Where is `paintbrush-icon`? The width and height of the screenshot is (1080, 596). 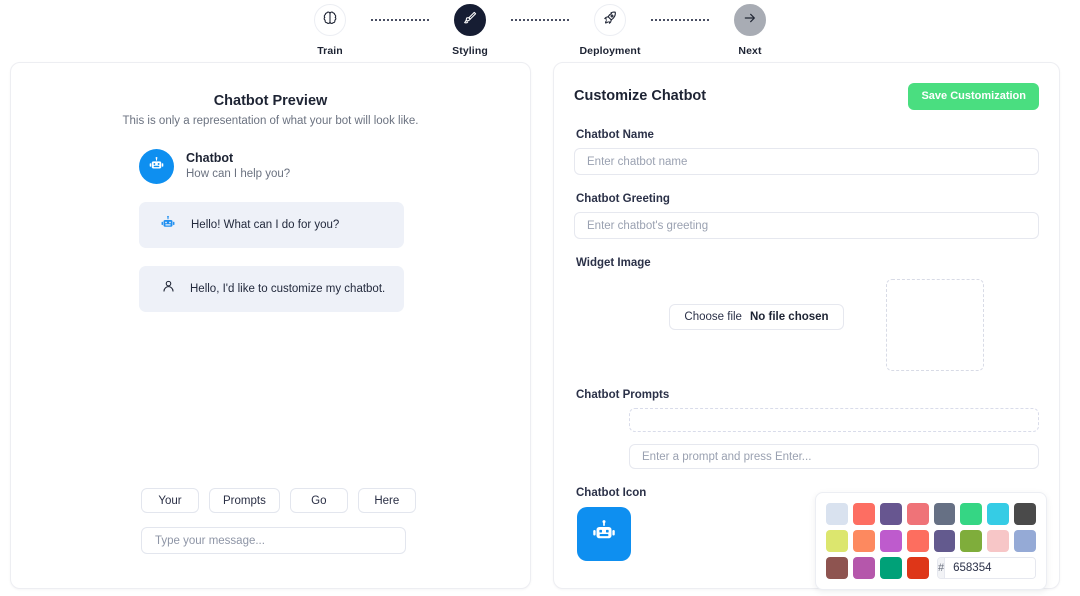
paintbrush-icon is located at coordinates (470, 20).